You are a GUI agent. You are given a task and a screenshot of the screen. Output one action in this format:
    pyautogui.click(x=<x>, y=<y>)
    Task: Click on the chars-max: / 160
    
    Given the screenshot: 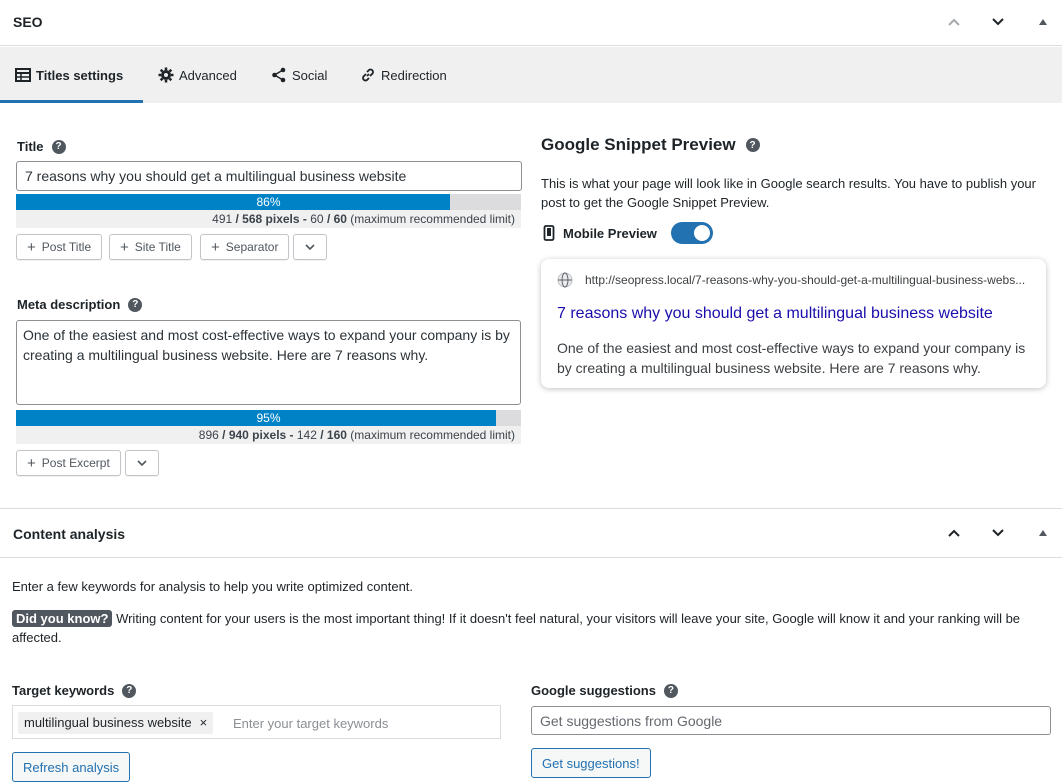 What is the action you would take?
    pyautogui.click(x=333, y=435)
    